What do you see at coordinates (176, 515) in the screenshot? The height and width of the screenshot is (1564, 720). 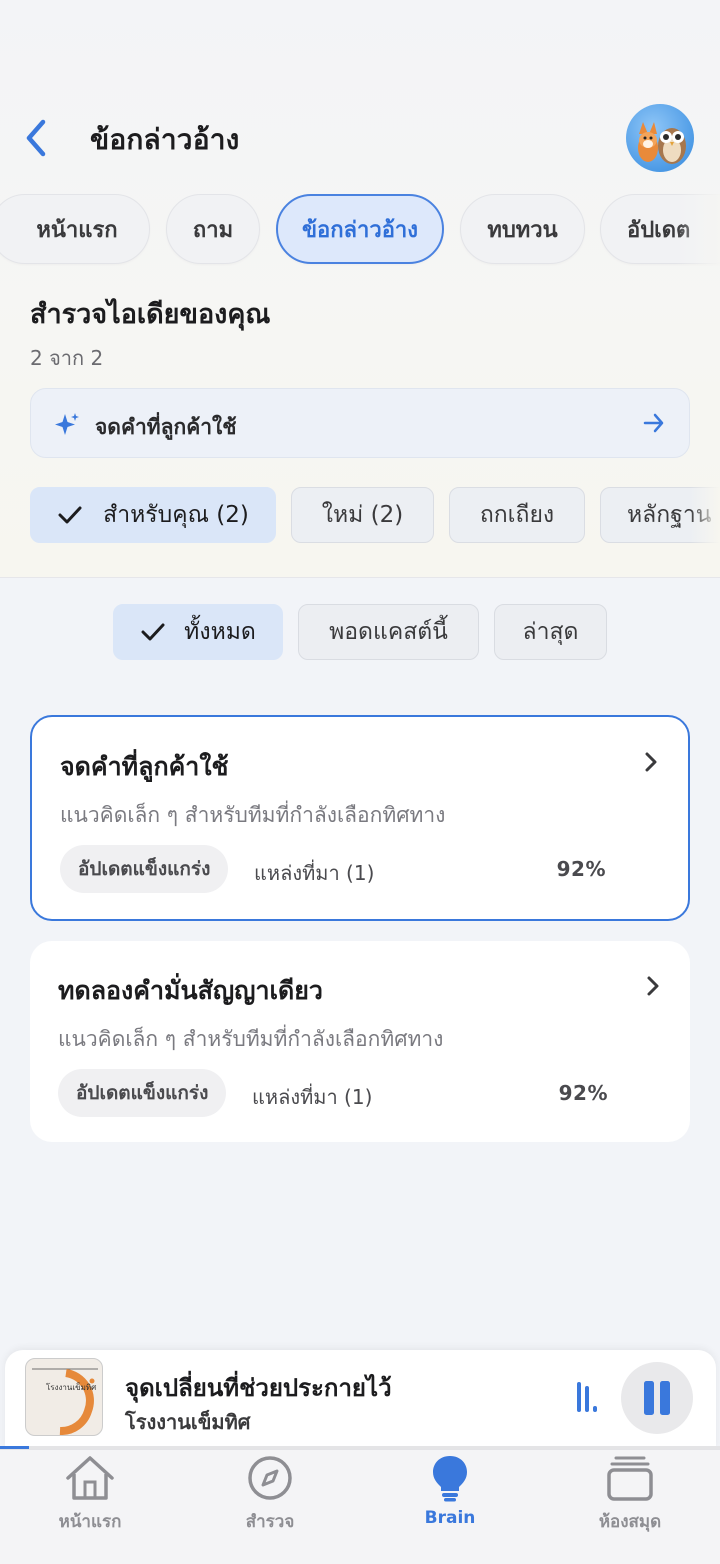 I see `chip-label: สำหรับคุณ (2)` at bounding box center [176, 515].